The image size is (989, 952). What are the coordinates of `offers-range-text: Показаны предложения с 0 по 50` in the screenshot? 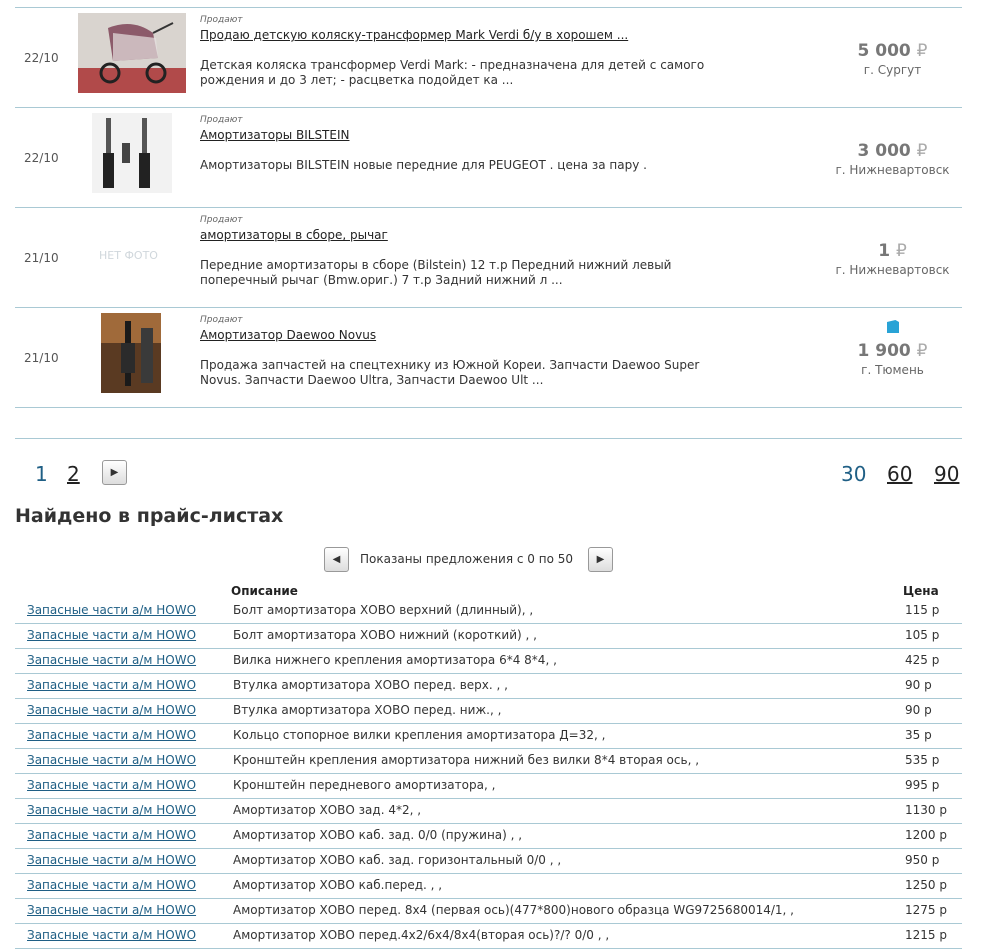 It's located at (466, 559).